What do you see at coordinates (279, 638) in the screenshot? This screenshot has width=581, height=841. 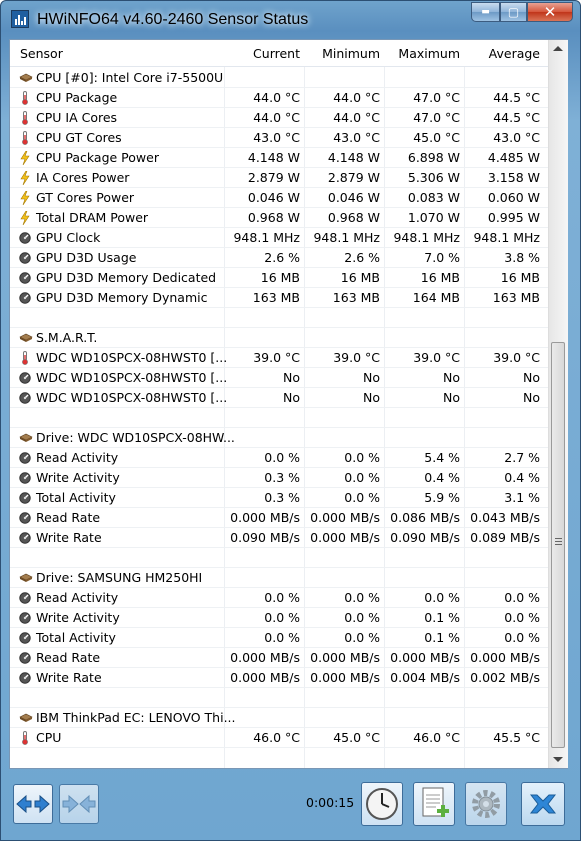 I see `sensor-row: Total Activity 0.0 % 0.0 % 0.1 % 0.0 %` at bounding box center [279, 638].